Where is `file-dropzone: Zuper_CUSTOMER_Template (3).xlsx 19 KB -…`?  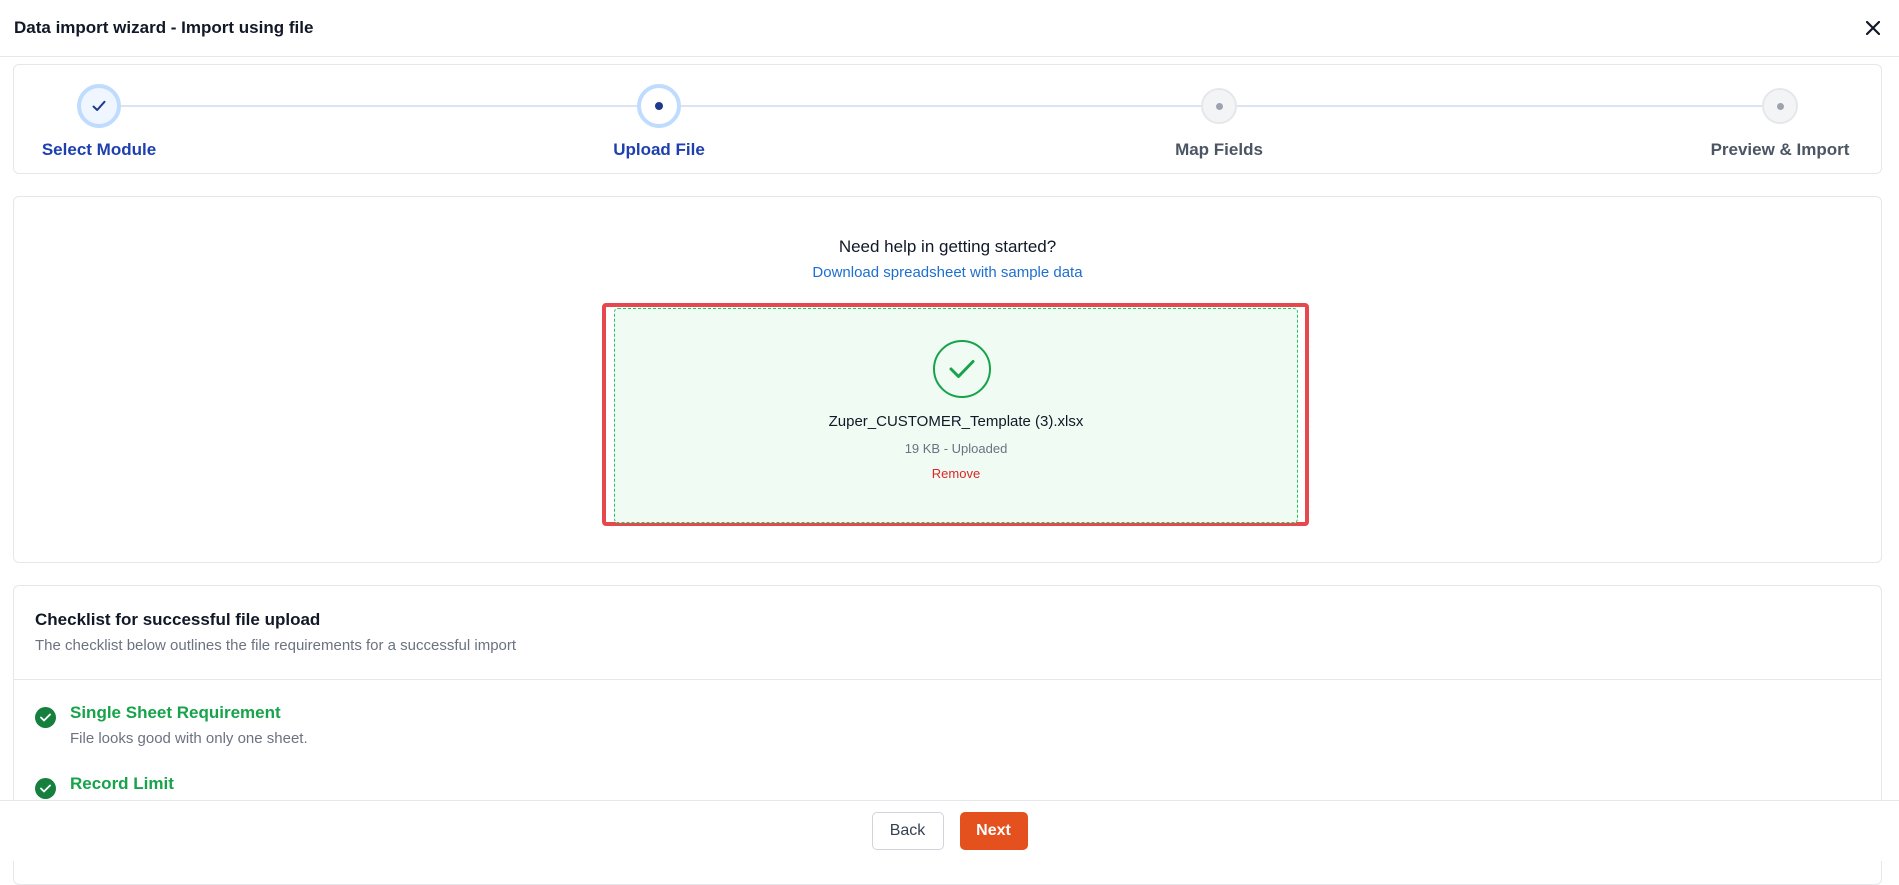
file-dropzone: Zuper_CUSTOMER_Template (3).xlsx 19 KB -… is located at coordinates (956, 415).